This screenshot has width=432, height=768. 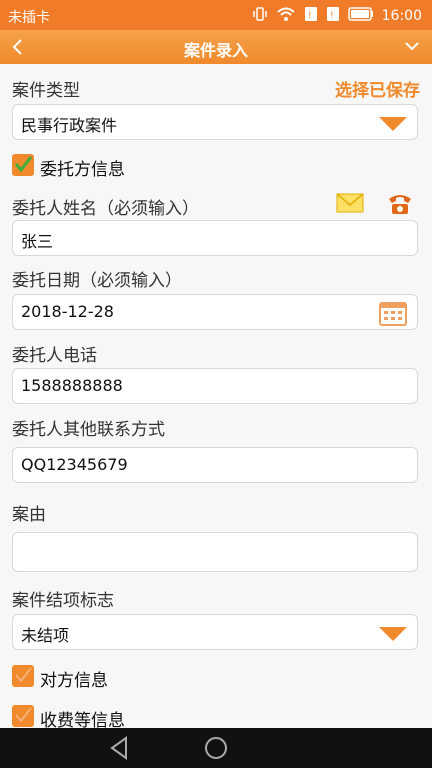 I want to click on checkbox-fee-info, so click(x=23, y=716).